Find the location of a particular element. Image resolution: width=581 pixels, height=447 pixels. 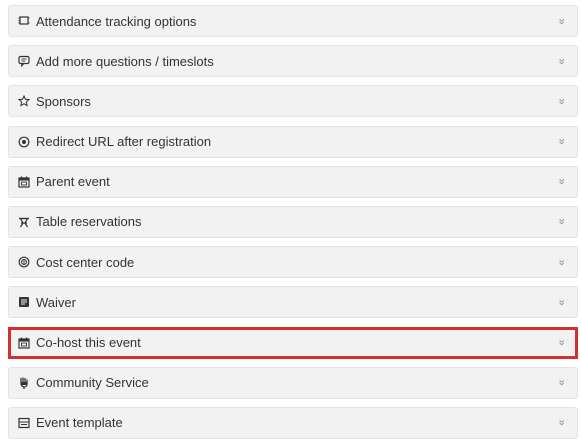

target-icon is located at coordinates (24, 142).